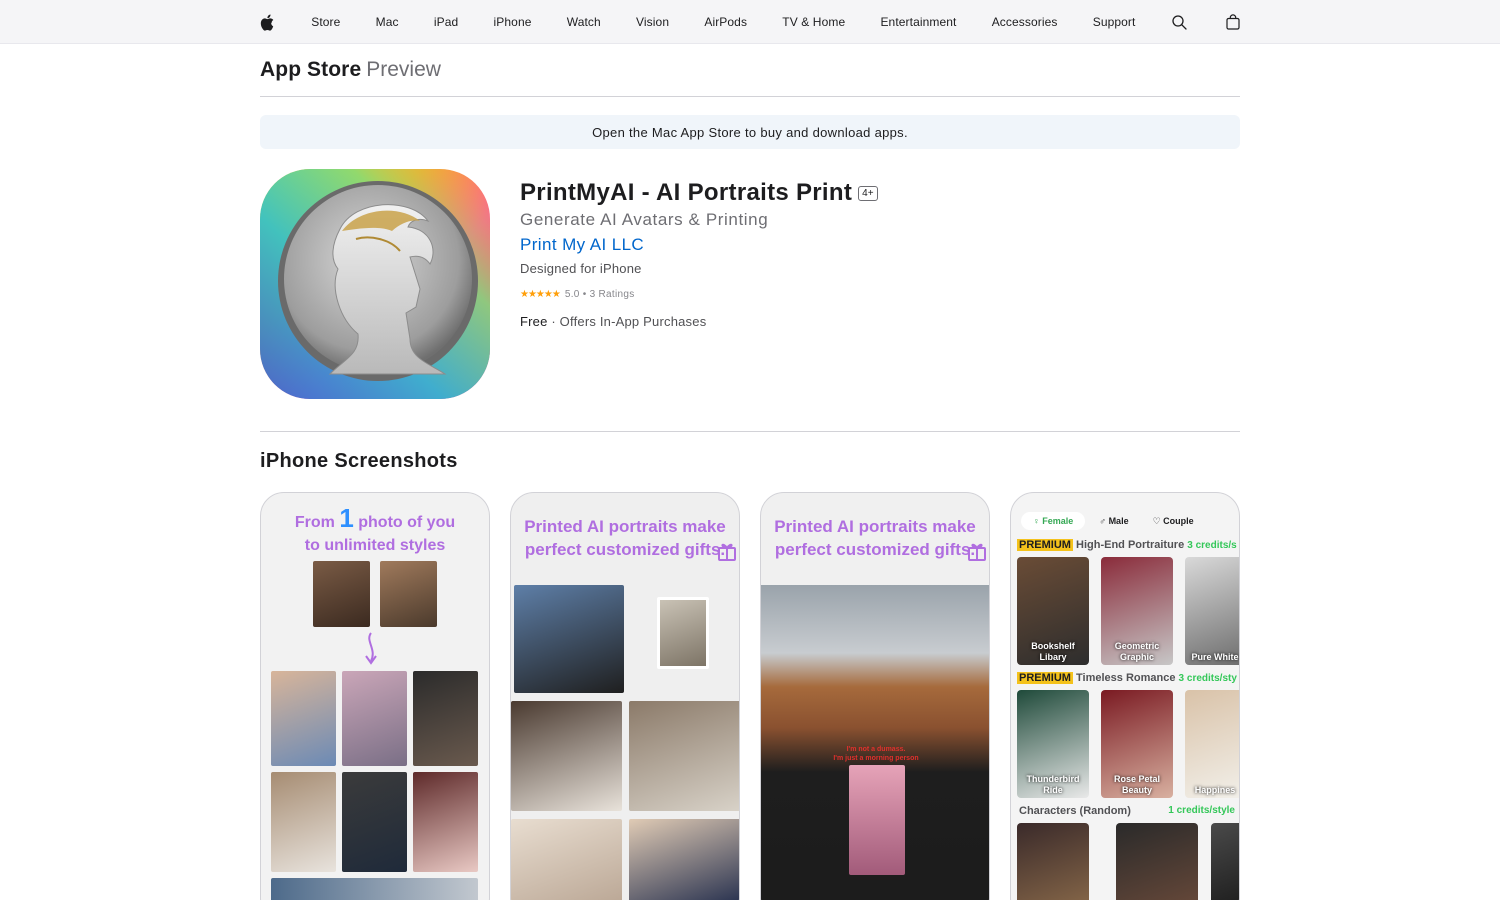 Image resolution: width=1500 pixels, height=900 pixels. What do you see at coordinates (1212, 545) in the screenshot?
I see `credits-label: 3 credits/s` at bounding box center [1212, 545].